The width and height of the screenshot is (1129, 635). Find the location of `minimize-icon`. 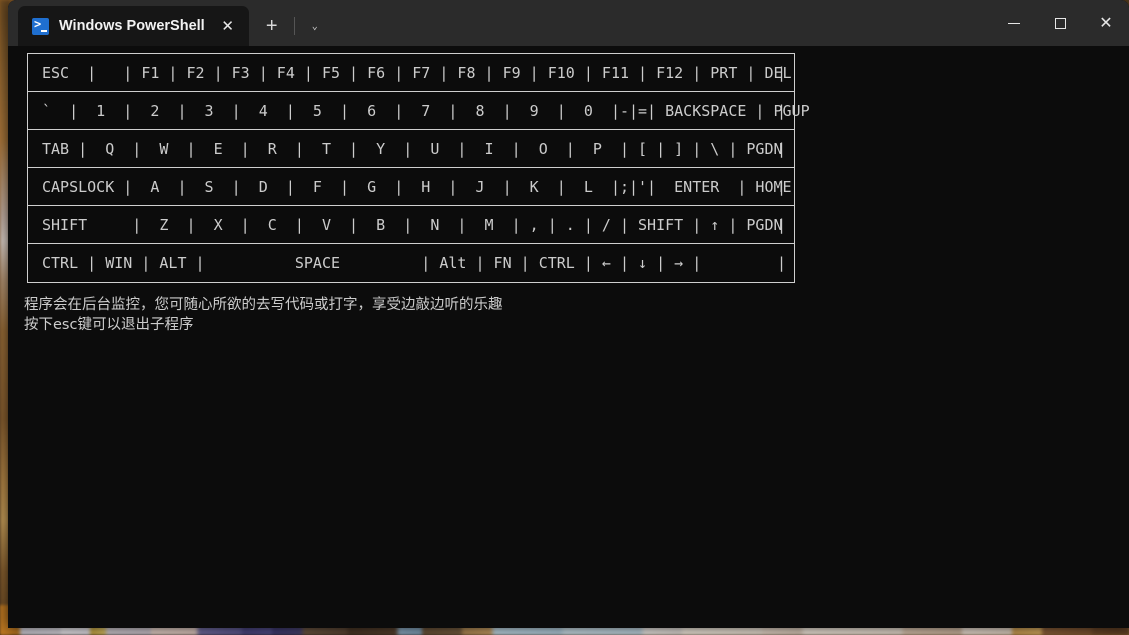

minimize-icon is located at coordinates (1014, 23).